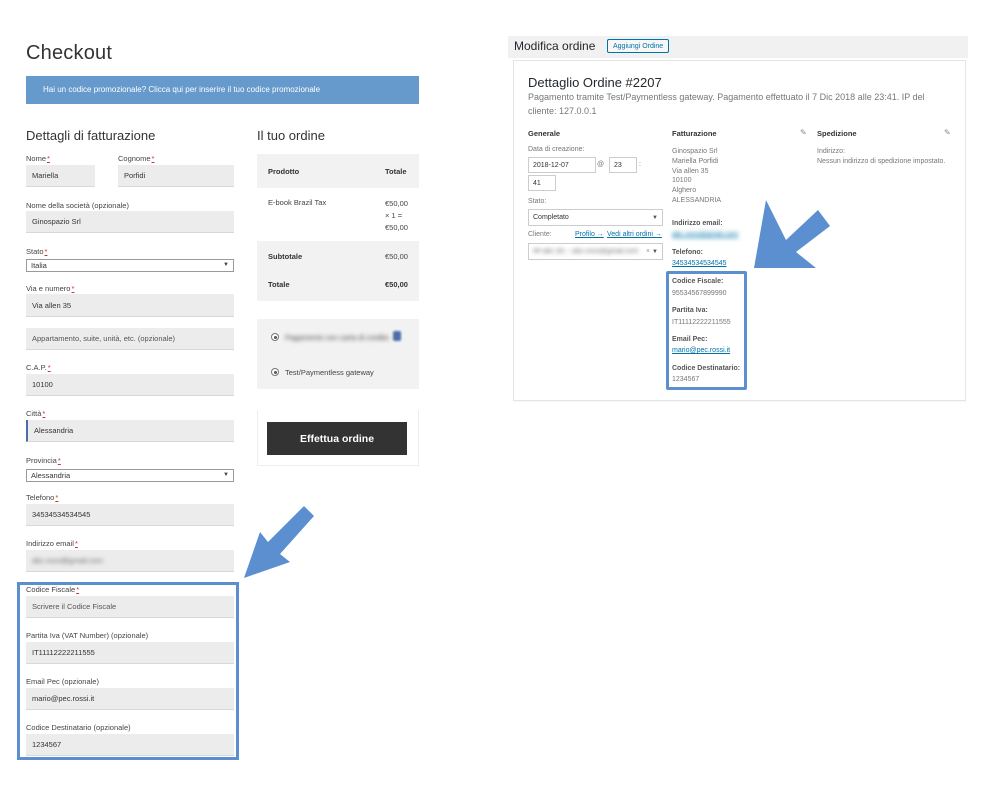  What do you see at coordinates (595, 217) in the screenshot?
I see `status-select: Completato ▼` at bounding box center [595, 217].